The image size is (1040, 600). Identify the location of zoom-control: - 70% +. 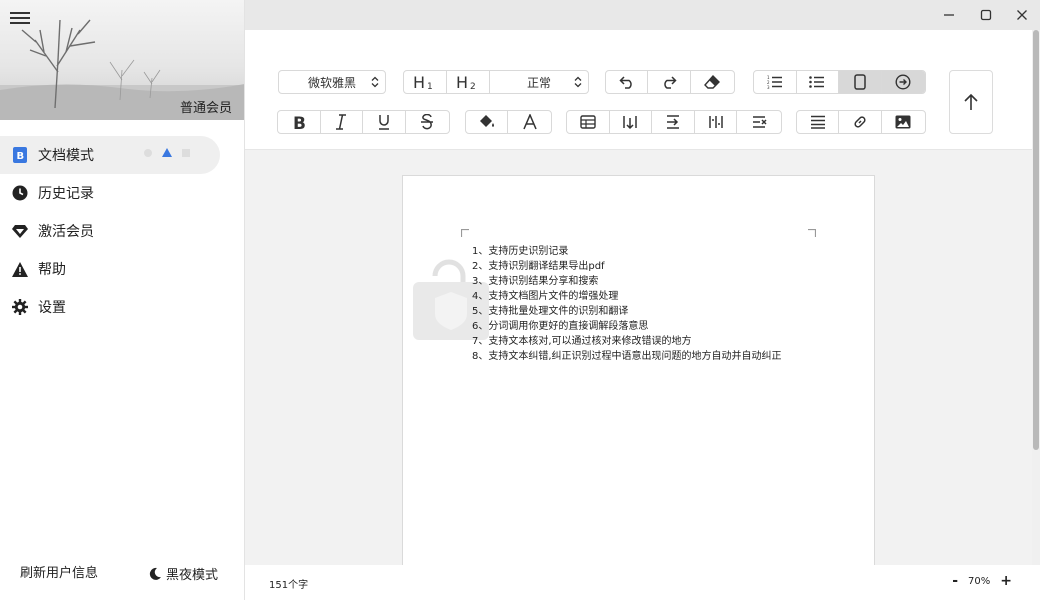
(982, 581).